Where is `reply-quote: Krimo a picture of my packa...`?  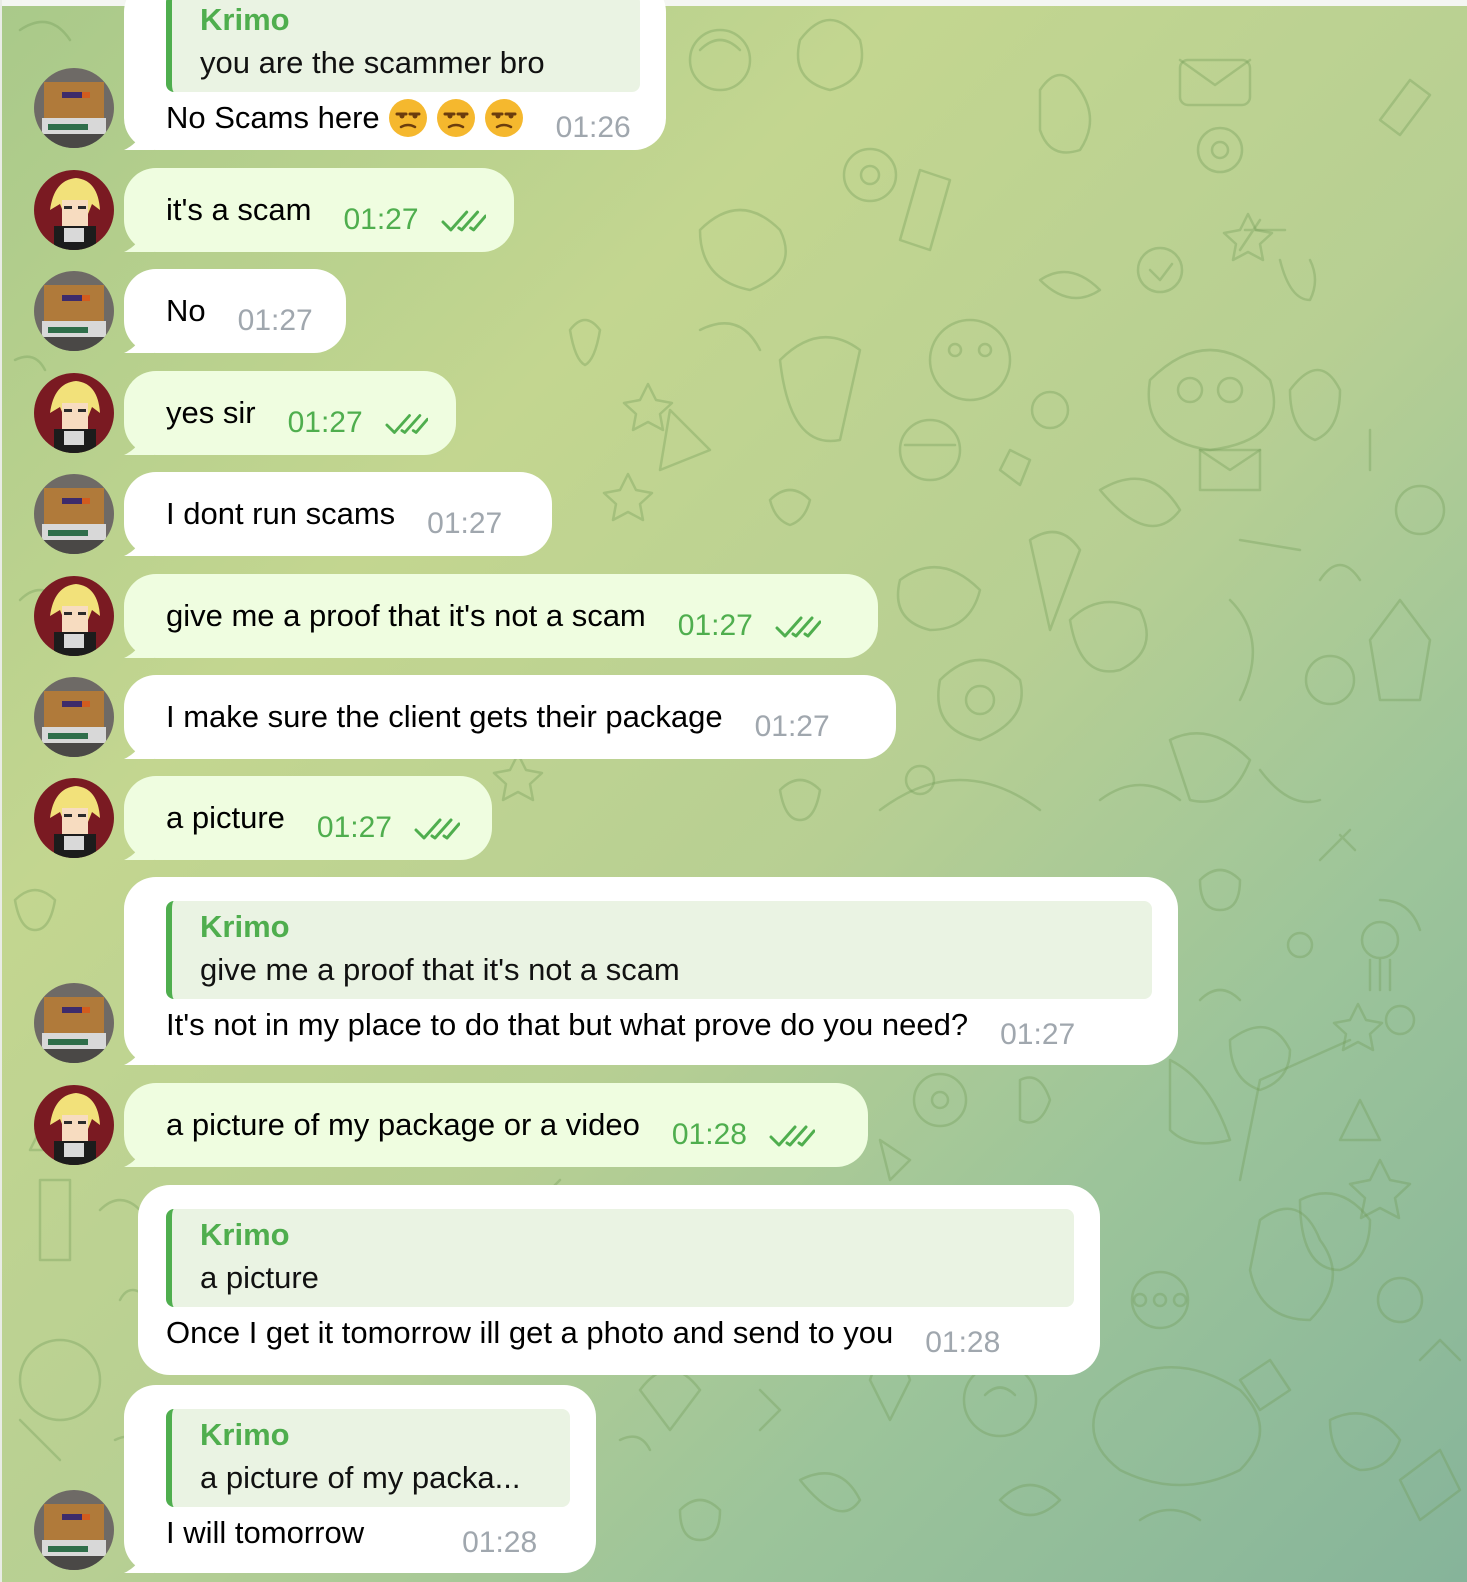 reply-quote: Krimo a picture of my packa... is located at coordinates (368, 1458).